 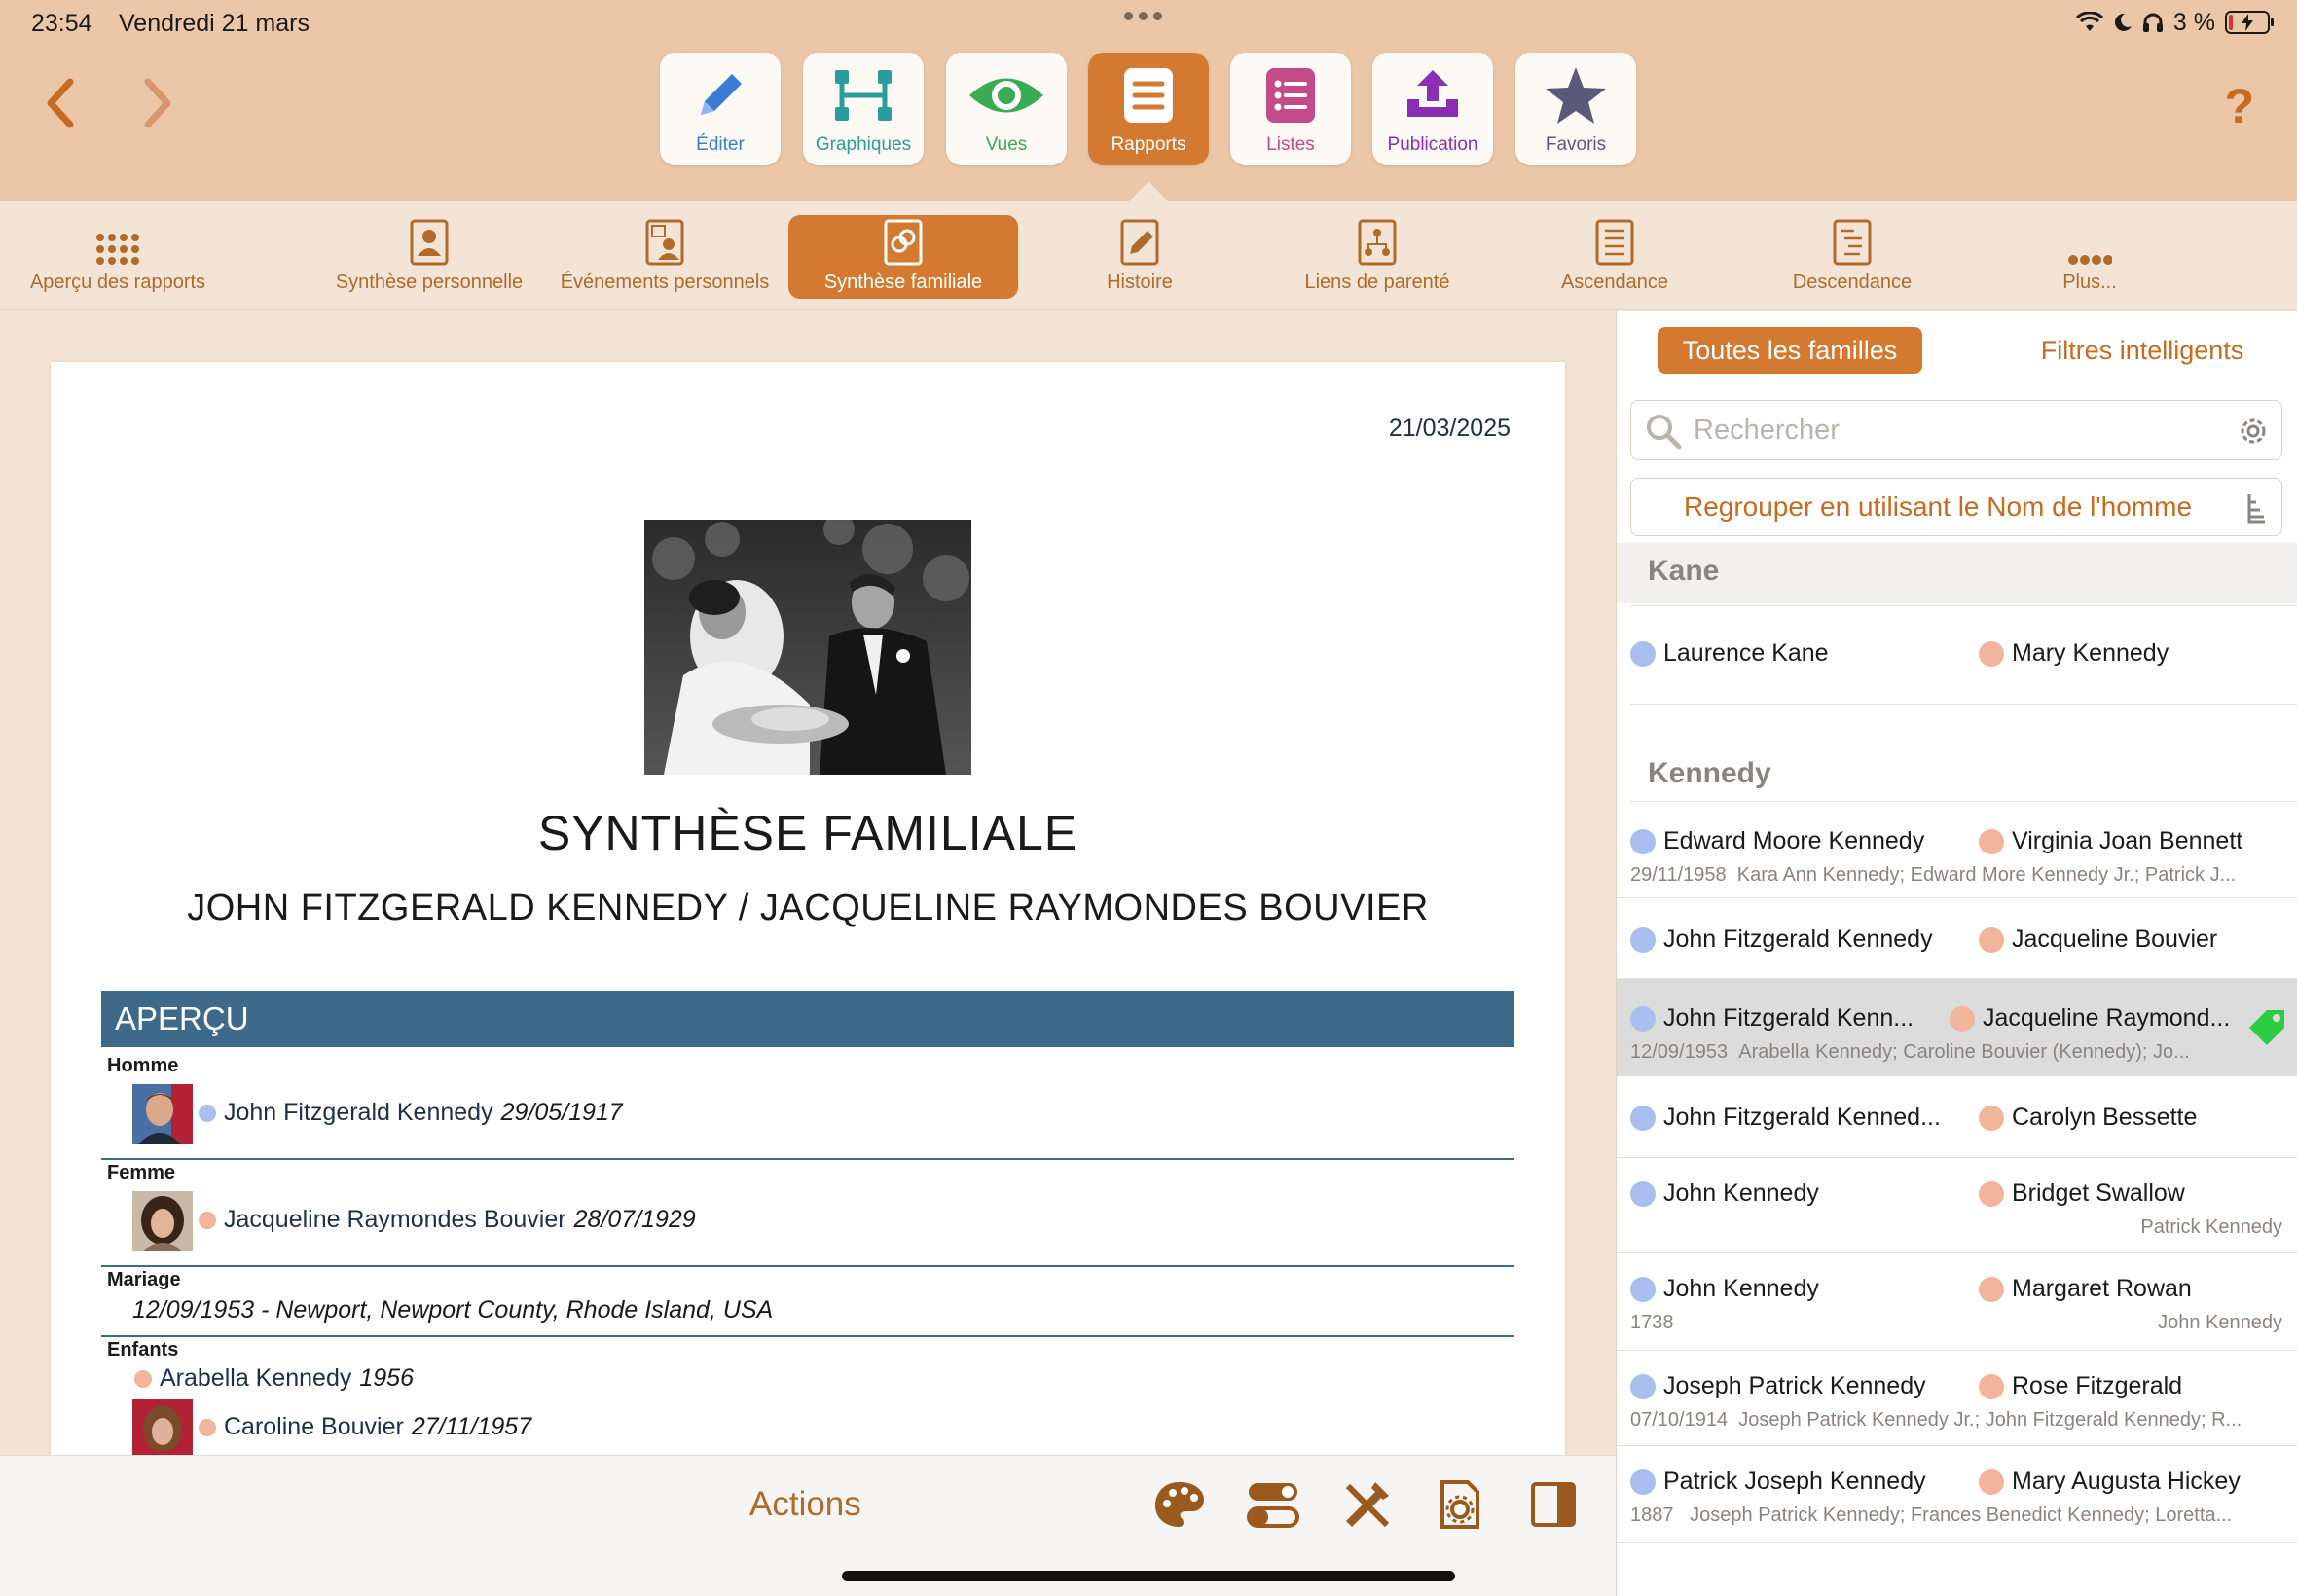 I want to click on wife-birth-date: 28/07/1929, so click(x=634, y=1219).